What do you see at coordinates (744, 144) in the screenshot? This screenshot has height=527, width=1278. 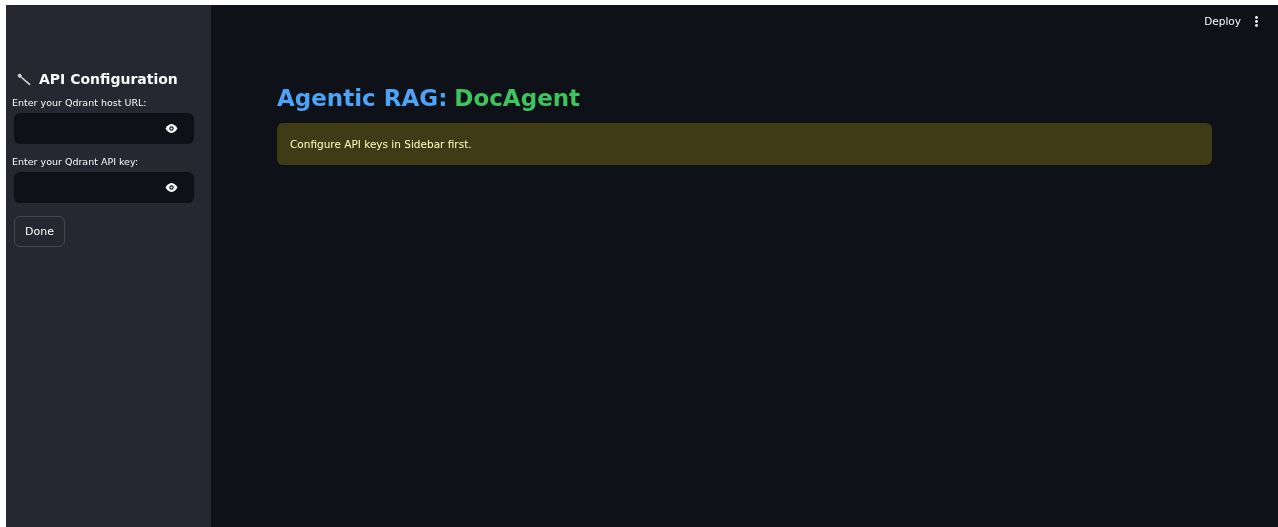 I see `warning-alert: Configure API keys in Sidebar first.` at bounding box center [744, 144].